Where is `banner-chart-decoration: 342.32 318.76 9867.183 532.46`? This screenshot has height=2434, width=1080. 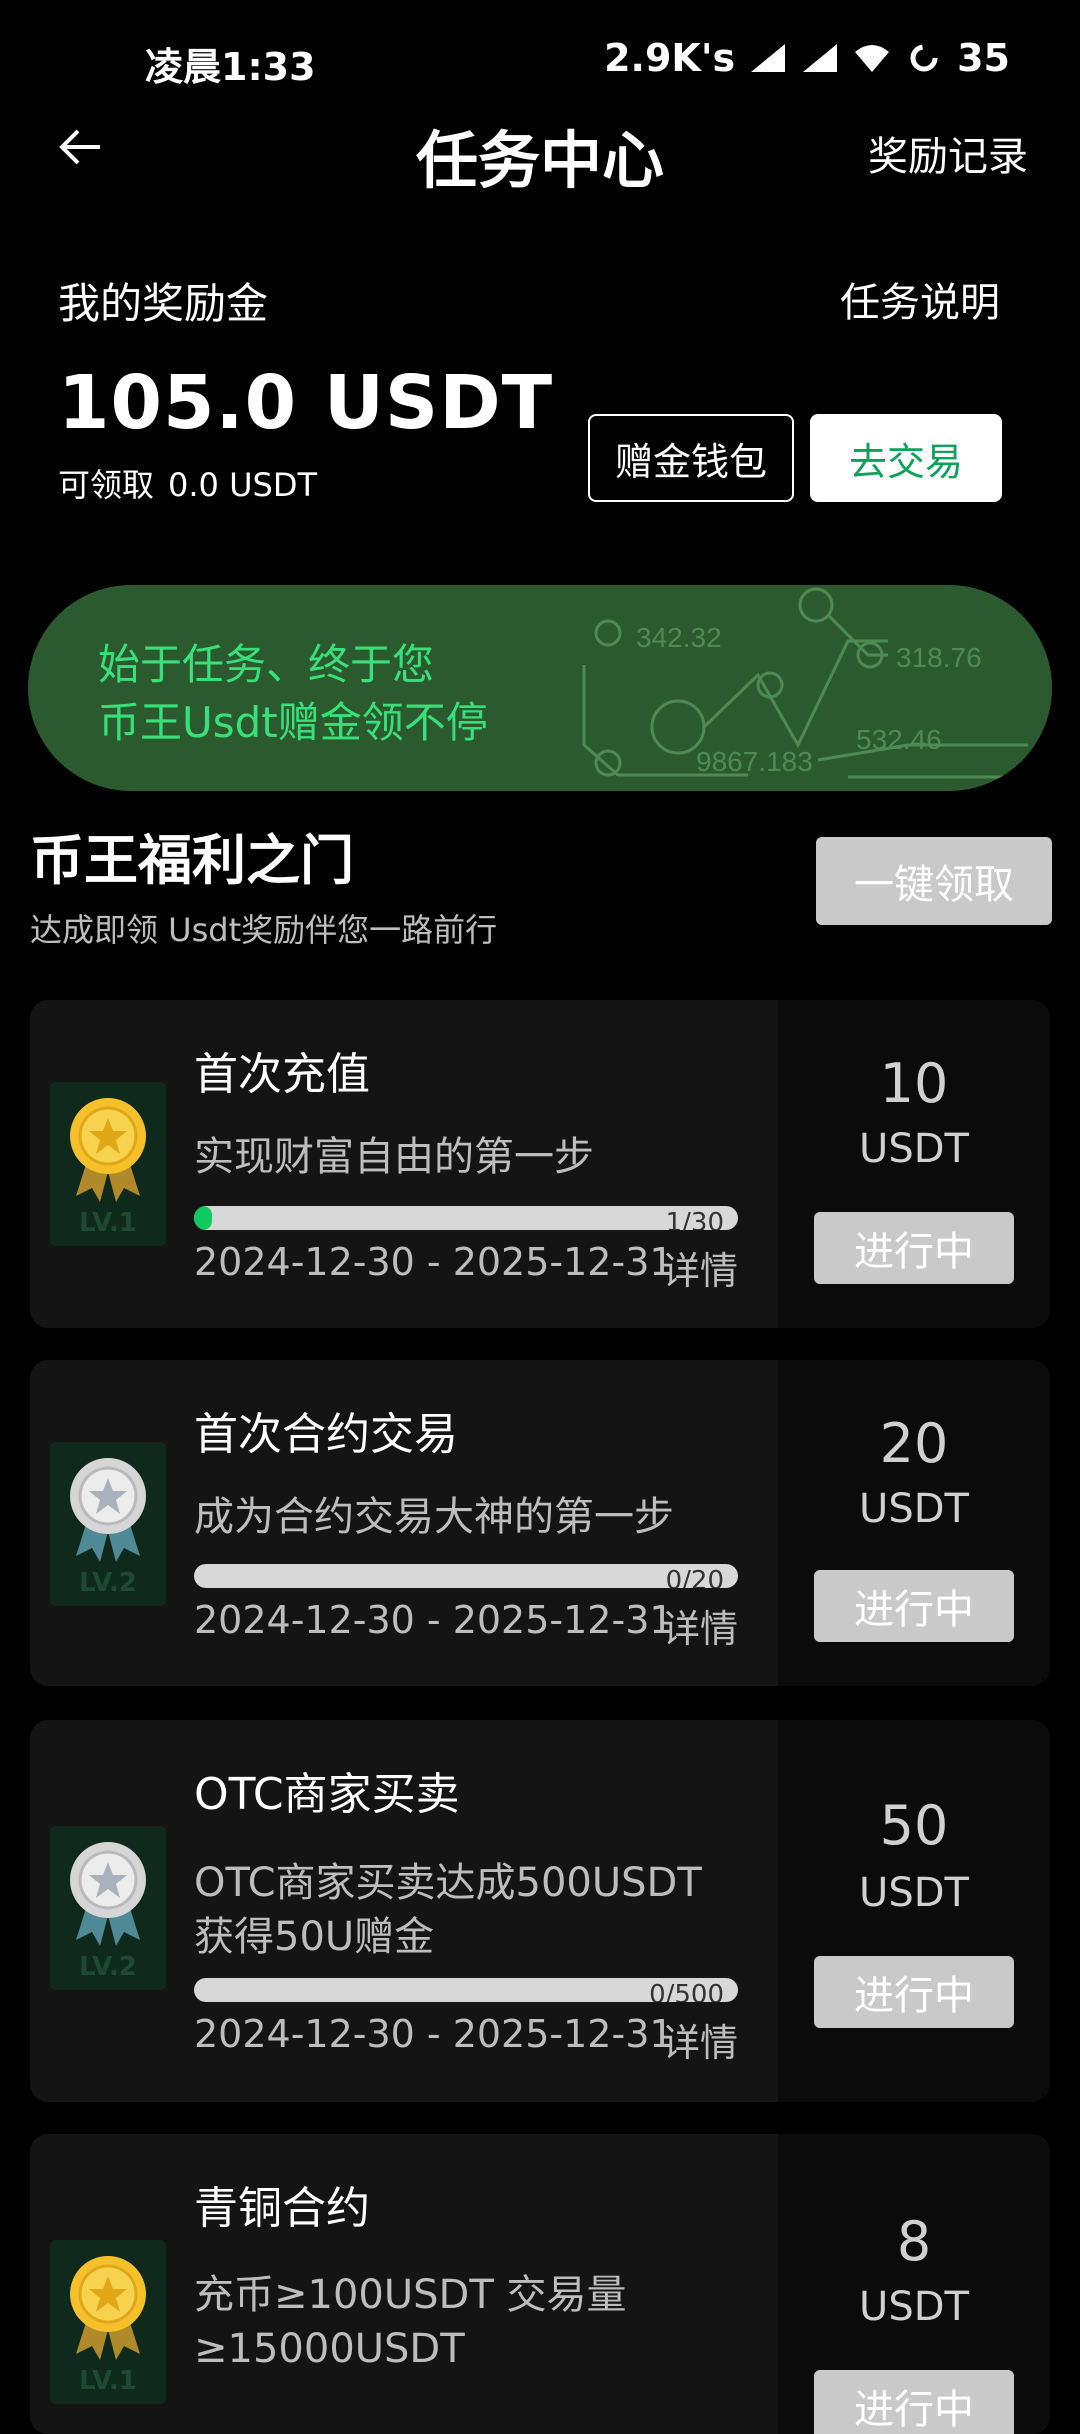
banner-chart-decoration: 342.32 318.76 9867.183 532.46 is located at coordinates (805, 683).